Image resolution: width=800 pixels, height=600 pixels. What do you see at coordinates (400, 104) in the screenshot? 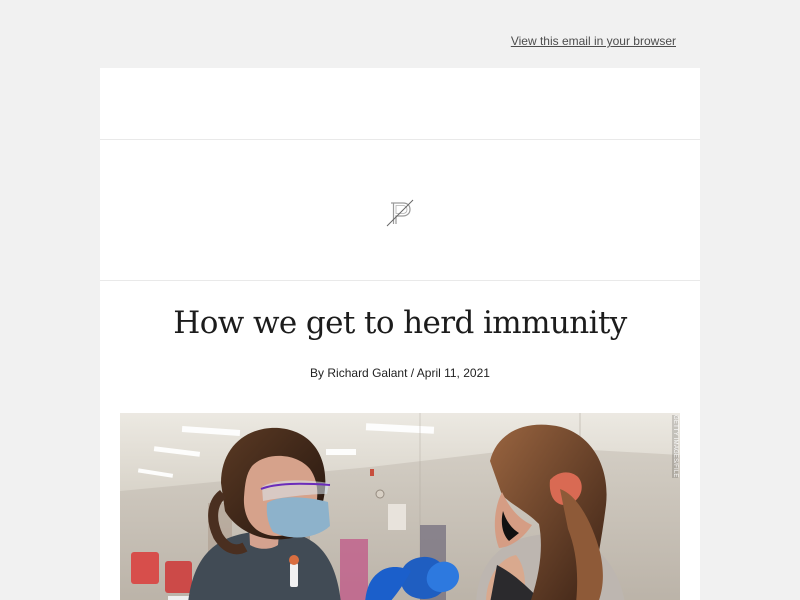
I see `header-spacer` at bounding box center [400, 104].